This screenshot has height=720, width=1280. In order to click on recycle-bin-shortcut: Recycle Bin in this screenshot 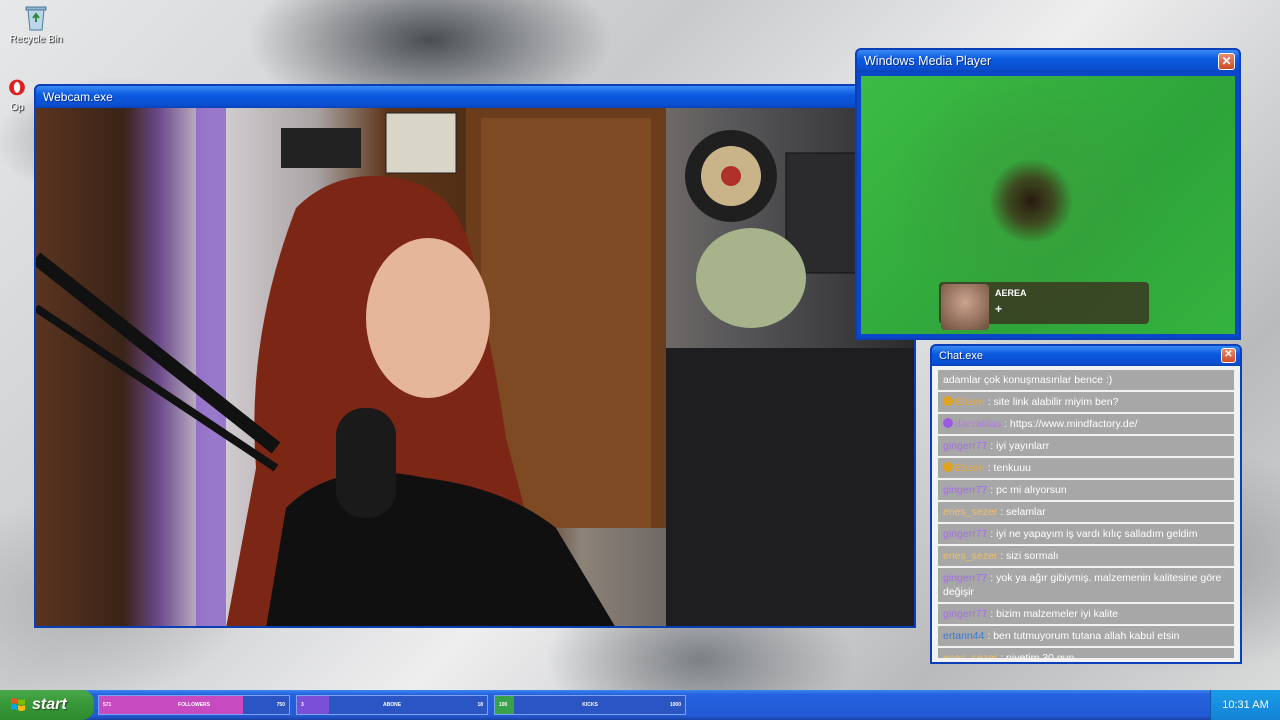, I will do `click(36, 24)`.